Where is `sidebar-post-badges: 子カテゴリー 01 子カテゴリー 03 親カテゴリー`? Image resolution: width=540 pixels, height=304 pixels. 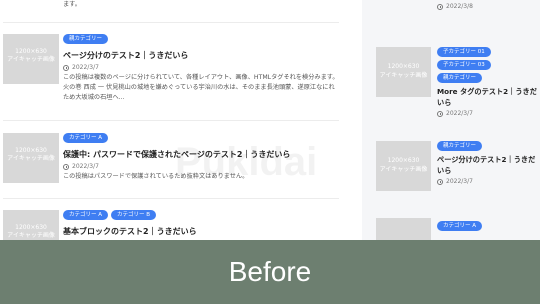 sidebar-post-badges: 子カテゴリー 01 子カテゴリー 03 親カテゴリー is located at coordinates (487, 65).